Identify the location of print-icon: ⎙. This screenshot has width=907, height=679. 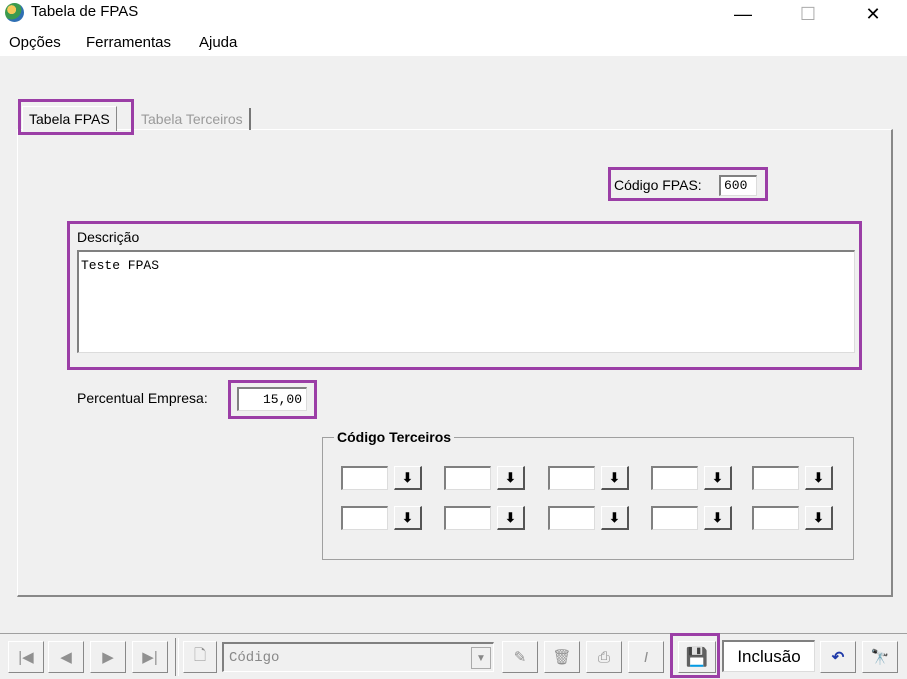
(604, 657).